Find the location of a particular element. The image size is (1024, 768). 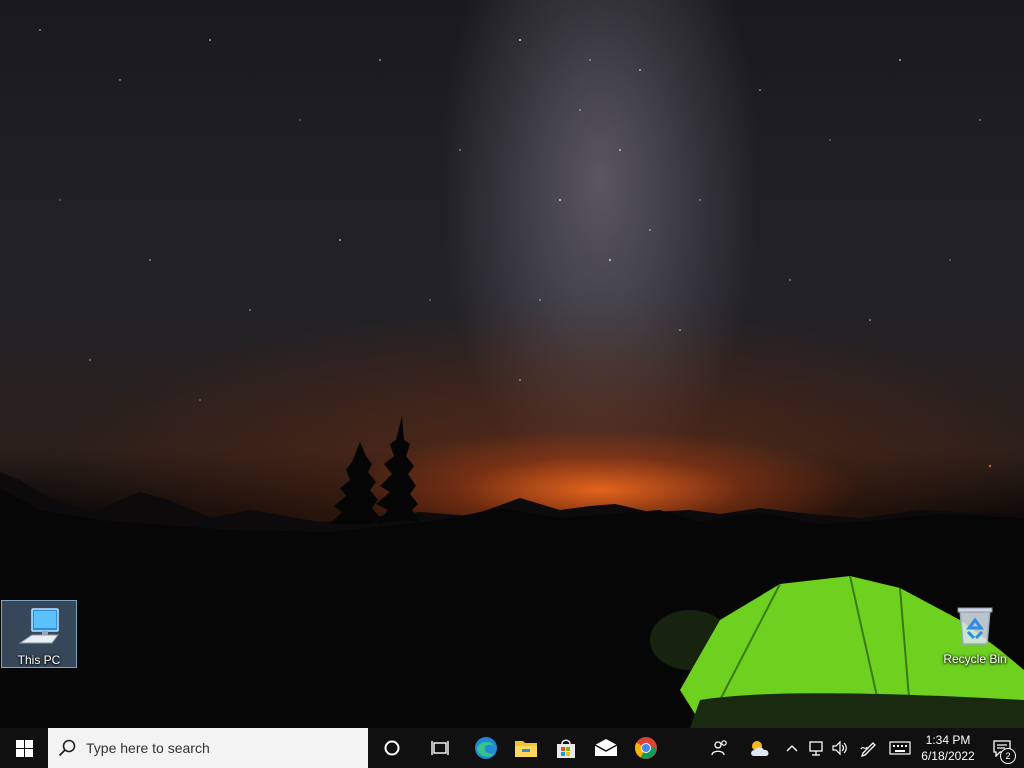

people-icon is located at coordinates (719, 748).